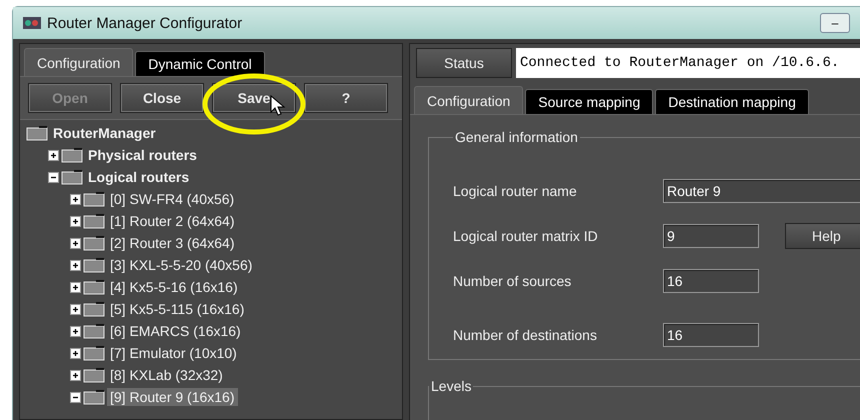  I want to click on tree-item: [7] Emulator (10x10), so click(173, 353).